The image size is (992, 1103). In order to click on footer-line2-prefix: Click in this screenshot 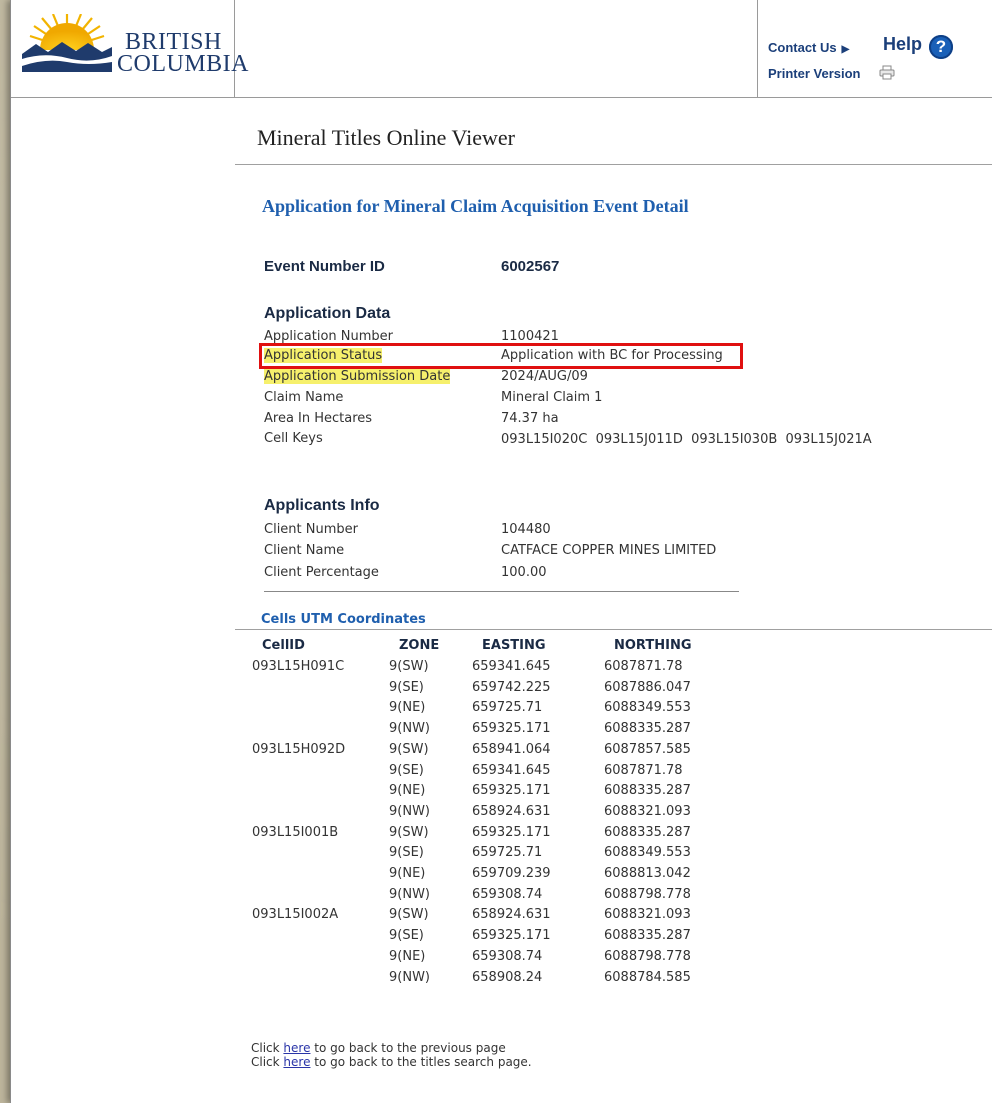, I will do `click(267, 1062)`.